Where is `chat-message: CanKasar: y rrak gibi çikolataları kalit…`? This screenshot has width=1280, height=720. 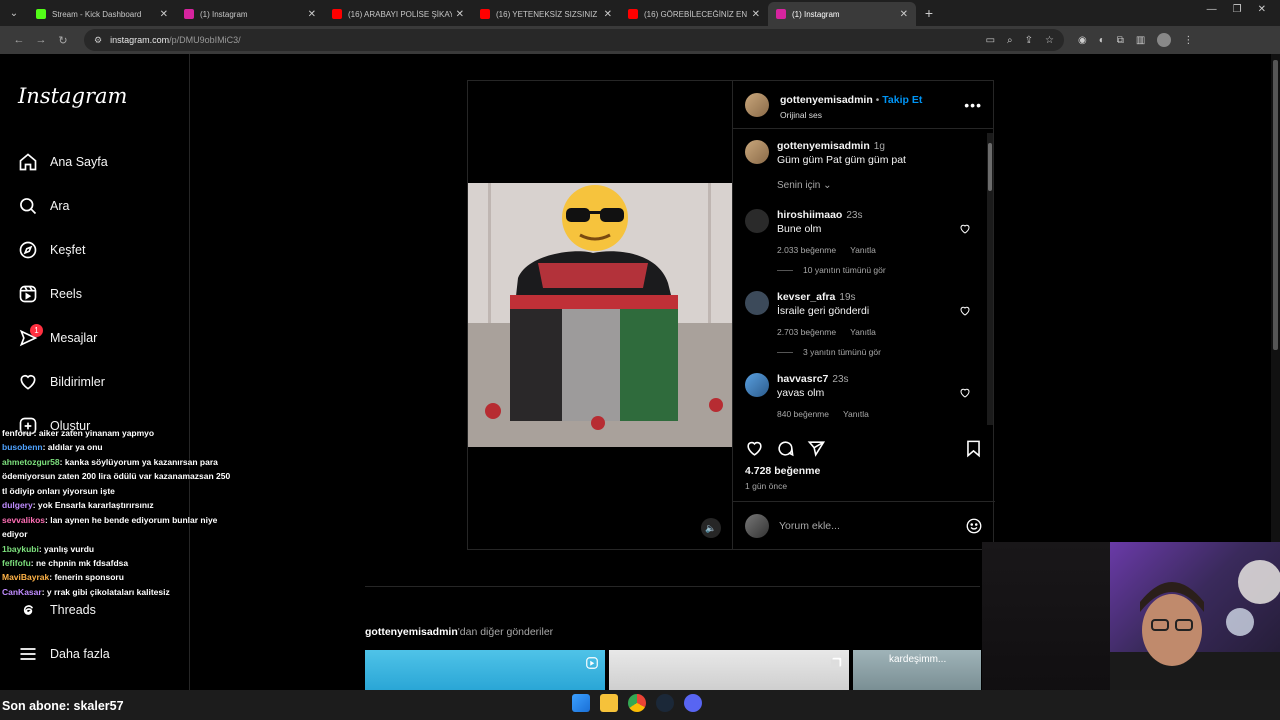 chat-message: CanKasar: y rrak gibi çikolataları kalit… is located at coordinates (116, 592).